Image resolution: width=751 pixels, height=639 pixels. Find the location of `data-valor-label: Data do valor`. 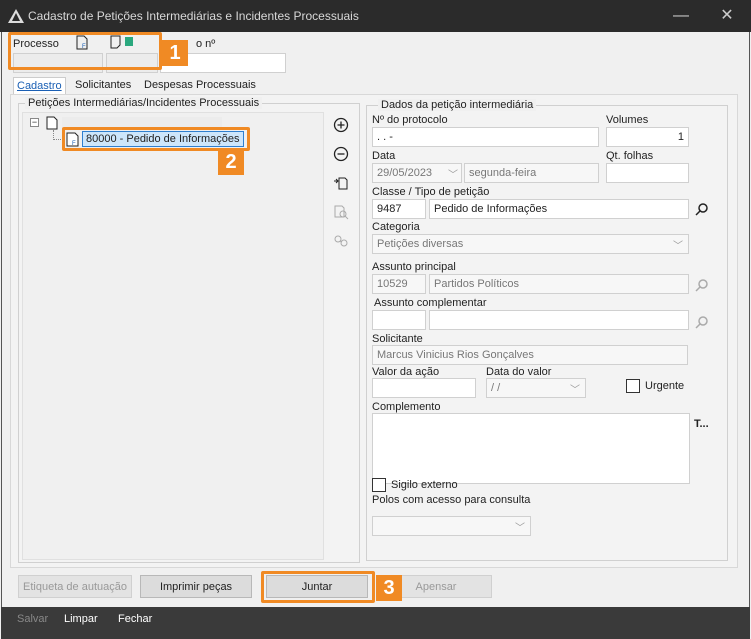

data-valor-label: Data do valor is located at coordinates (519, 372).